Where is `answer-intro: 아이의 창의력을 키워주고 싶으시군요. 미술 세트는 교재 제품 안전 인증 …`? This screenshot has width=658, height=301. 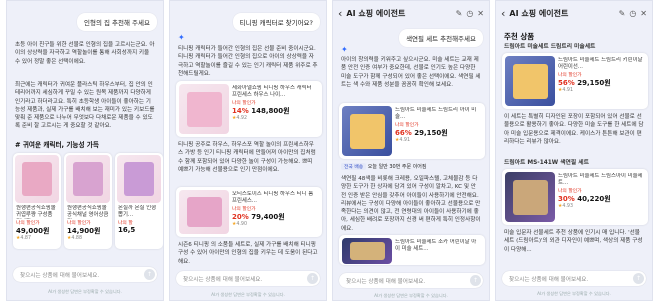
answer-intro: 아이의 창의력을 키워주고 싶으시군요. 미술 세트는 교재 제품 안전 인증 … is located at coordinates (411, 72).